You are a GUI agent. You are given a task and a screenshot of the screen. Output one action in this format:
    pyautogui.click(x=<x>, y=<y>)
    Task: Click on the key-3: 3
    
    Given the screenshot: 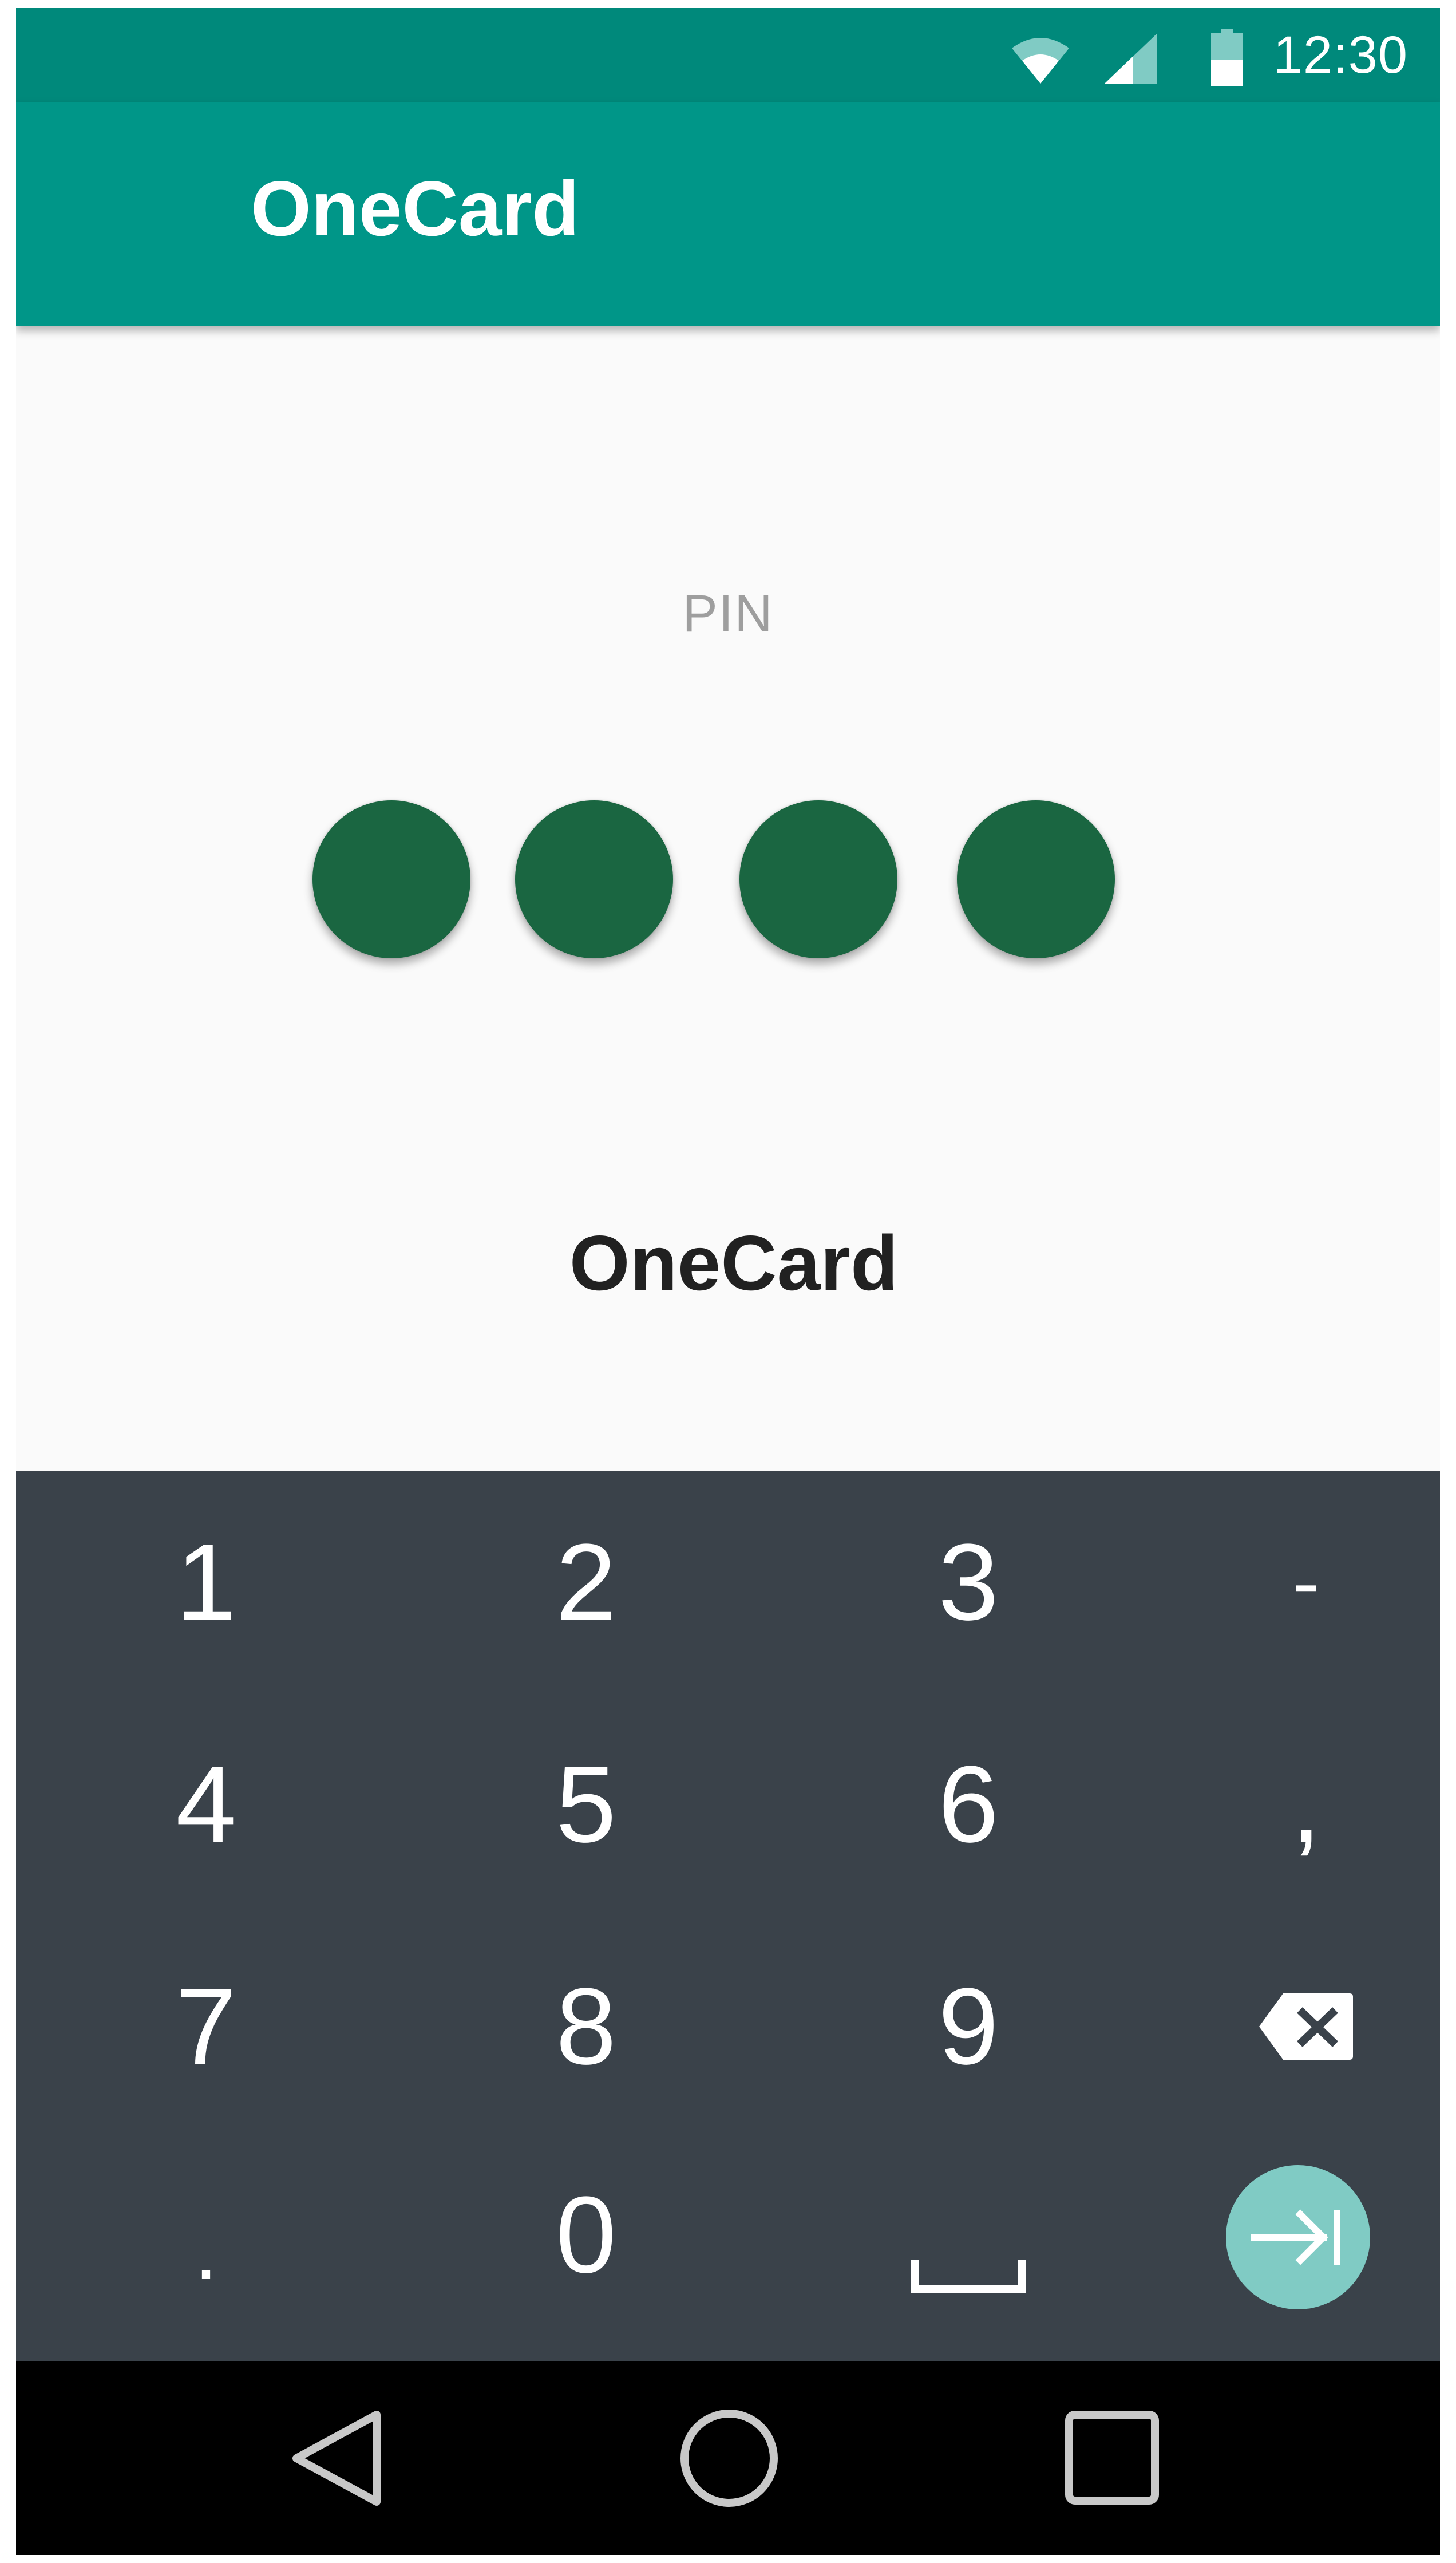 What is the action you would take?
    pyautogui.click(x=968, y=1582)
    